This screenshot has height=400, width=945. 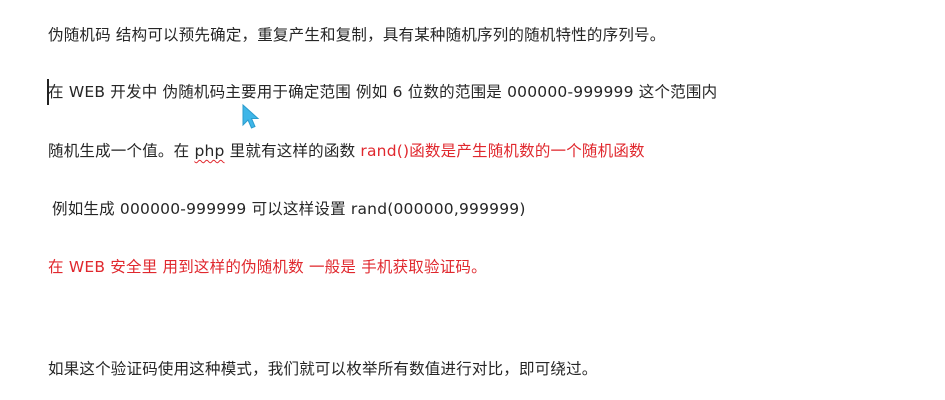 What do you see at coordinates (502, 151) in the screenshot?
I see `rand-function-highlight: rand()函数是产生随机数的一个随机函数` at bounding box center [502, 151].